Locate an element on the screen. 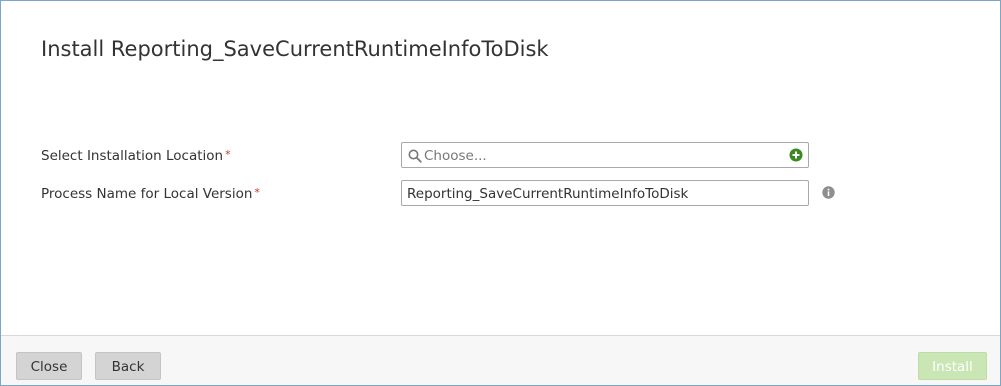 This screenshot has height=386, width=1001. process-name-value: Reporting_SaveCurrentRuntimeInfoToDisk is located at coordinates (548, 194).